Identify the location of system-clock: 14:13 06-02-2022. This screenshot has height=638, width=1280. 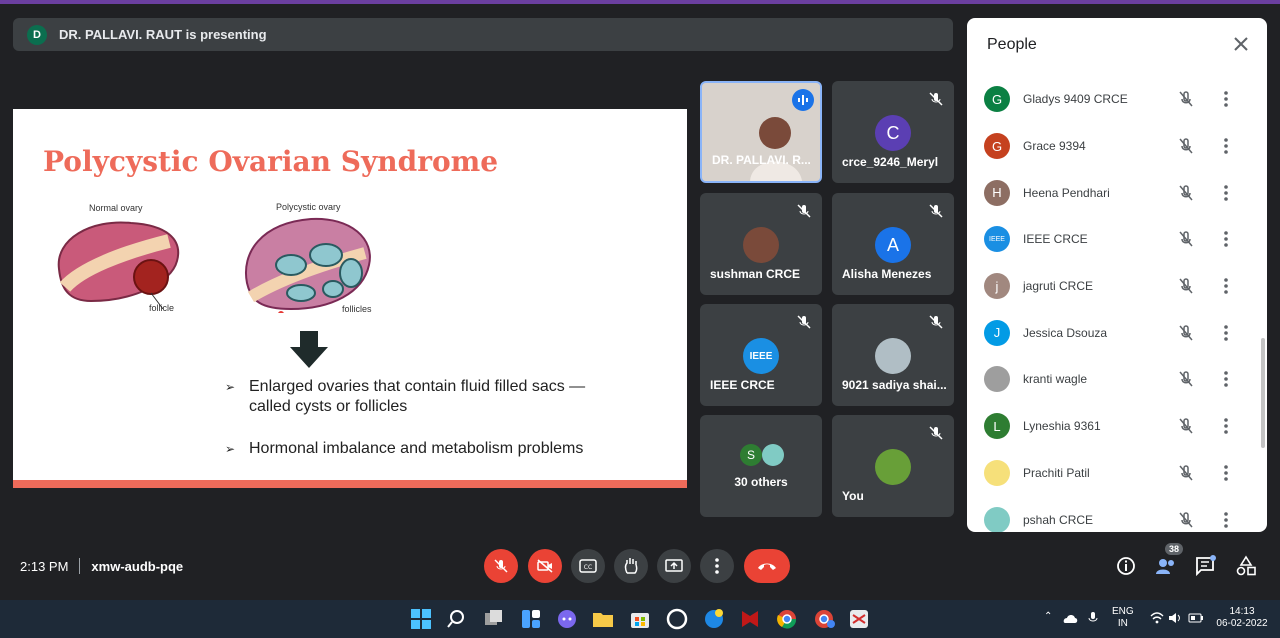
(1242, 618).